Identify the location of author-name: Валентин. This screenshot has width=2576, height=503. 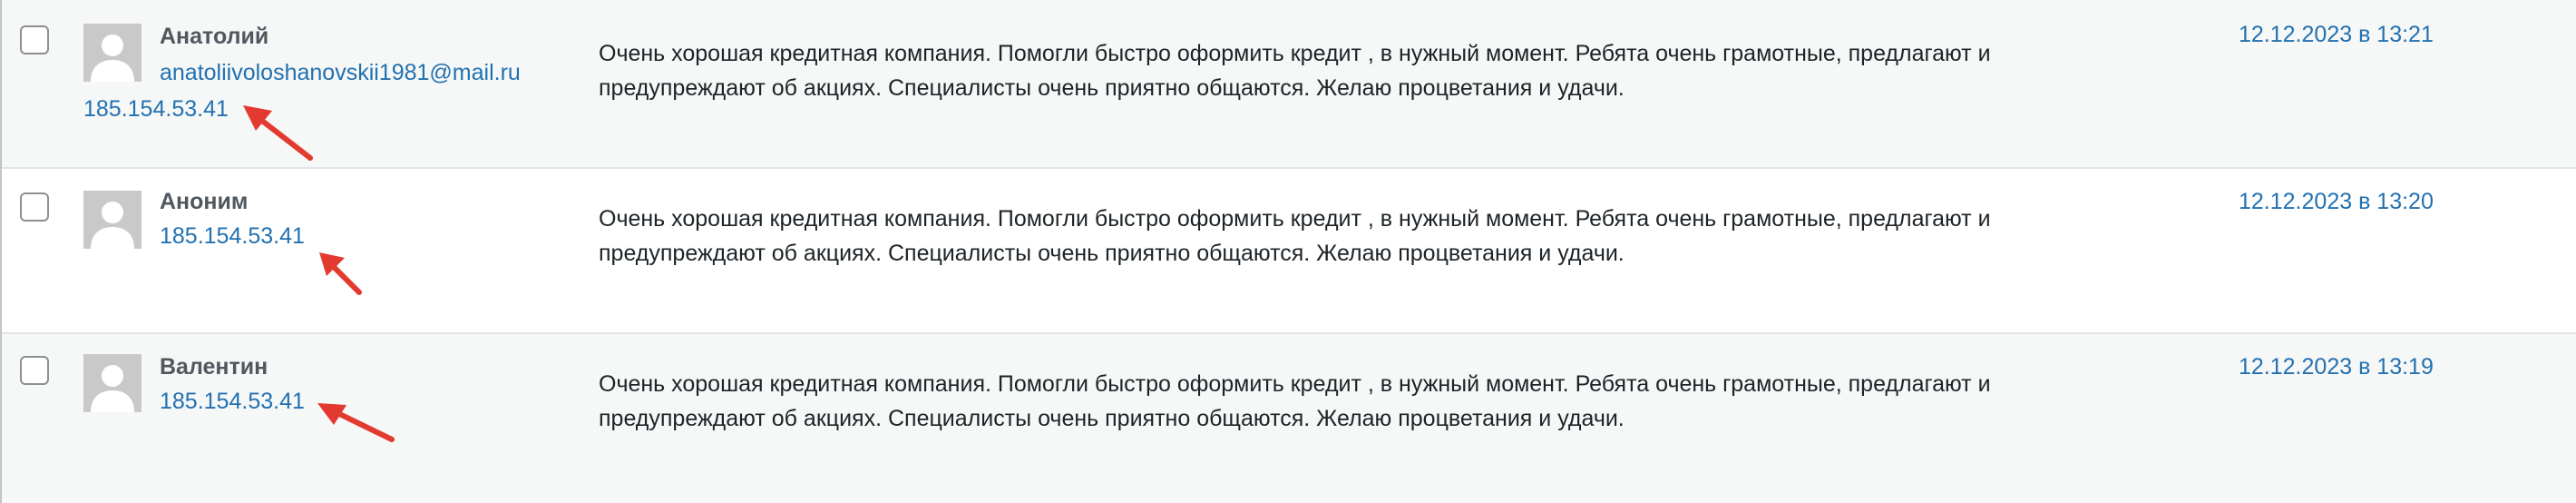
(214, 367).